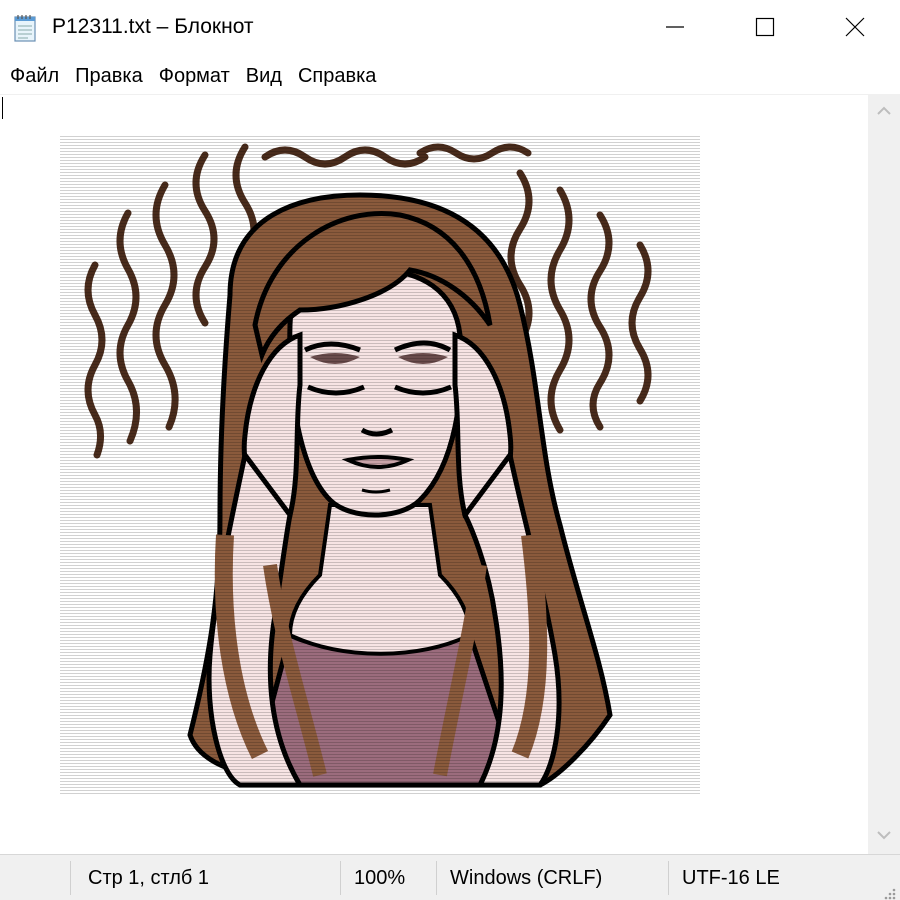 The height and width of the screenshot is (900, 900). I want to click on minimize-icon, so click(675, 29).